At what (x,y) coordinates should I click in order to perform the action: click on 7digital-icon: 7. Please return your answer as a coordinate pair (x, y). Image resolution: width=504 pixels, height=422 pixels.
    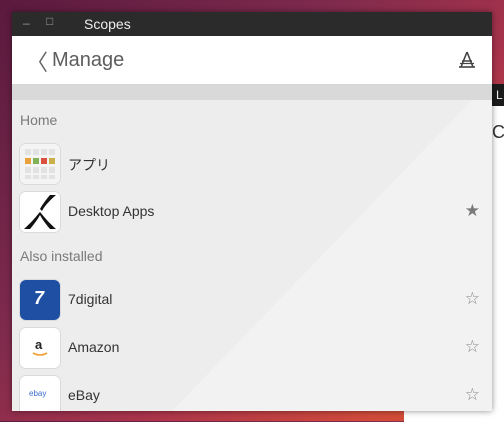
    Looking at the image, I should click on (40, 300).